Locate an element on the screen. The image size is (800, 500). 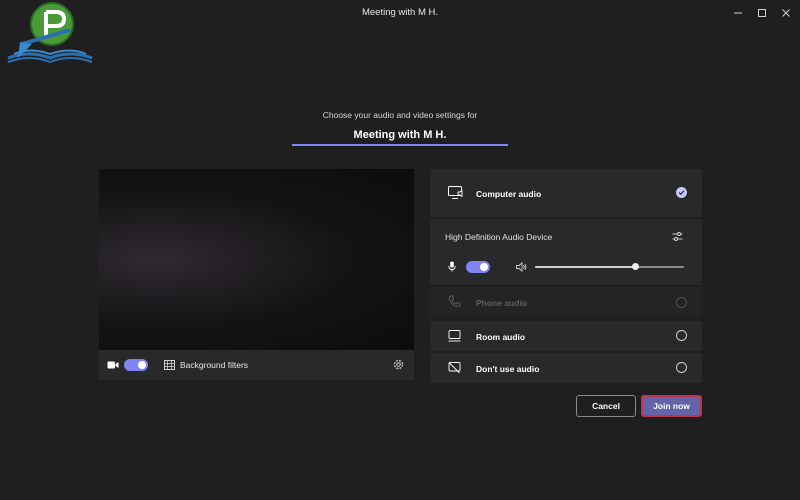
microphone-icon is located at coordinates (452, 266).